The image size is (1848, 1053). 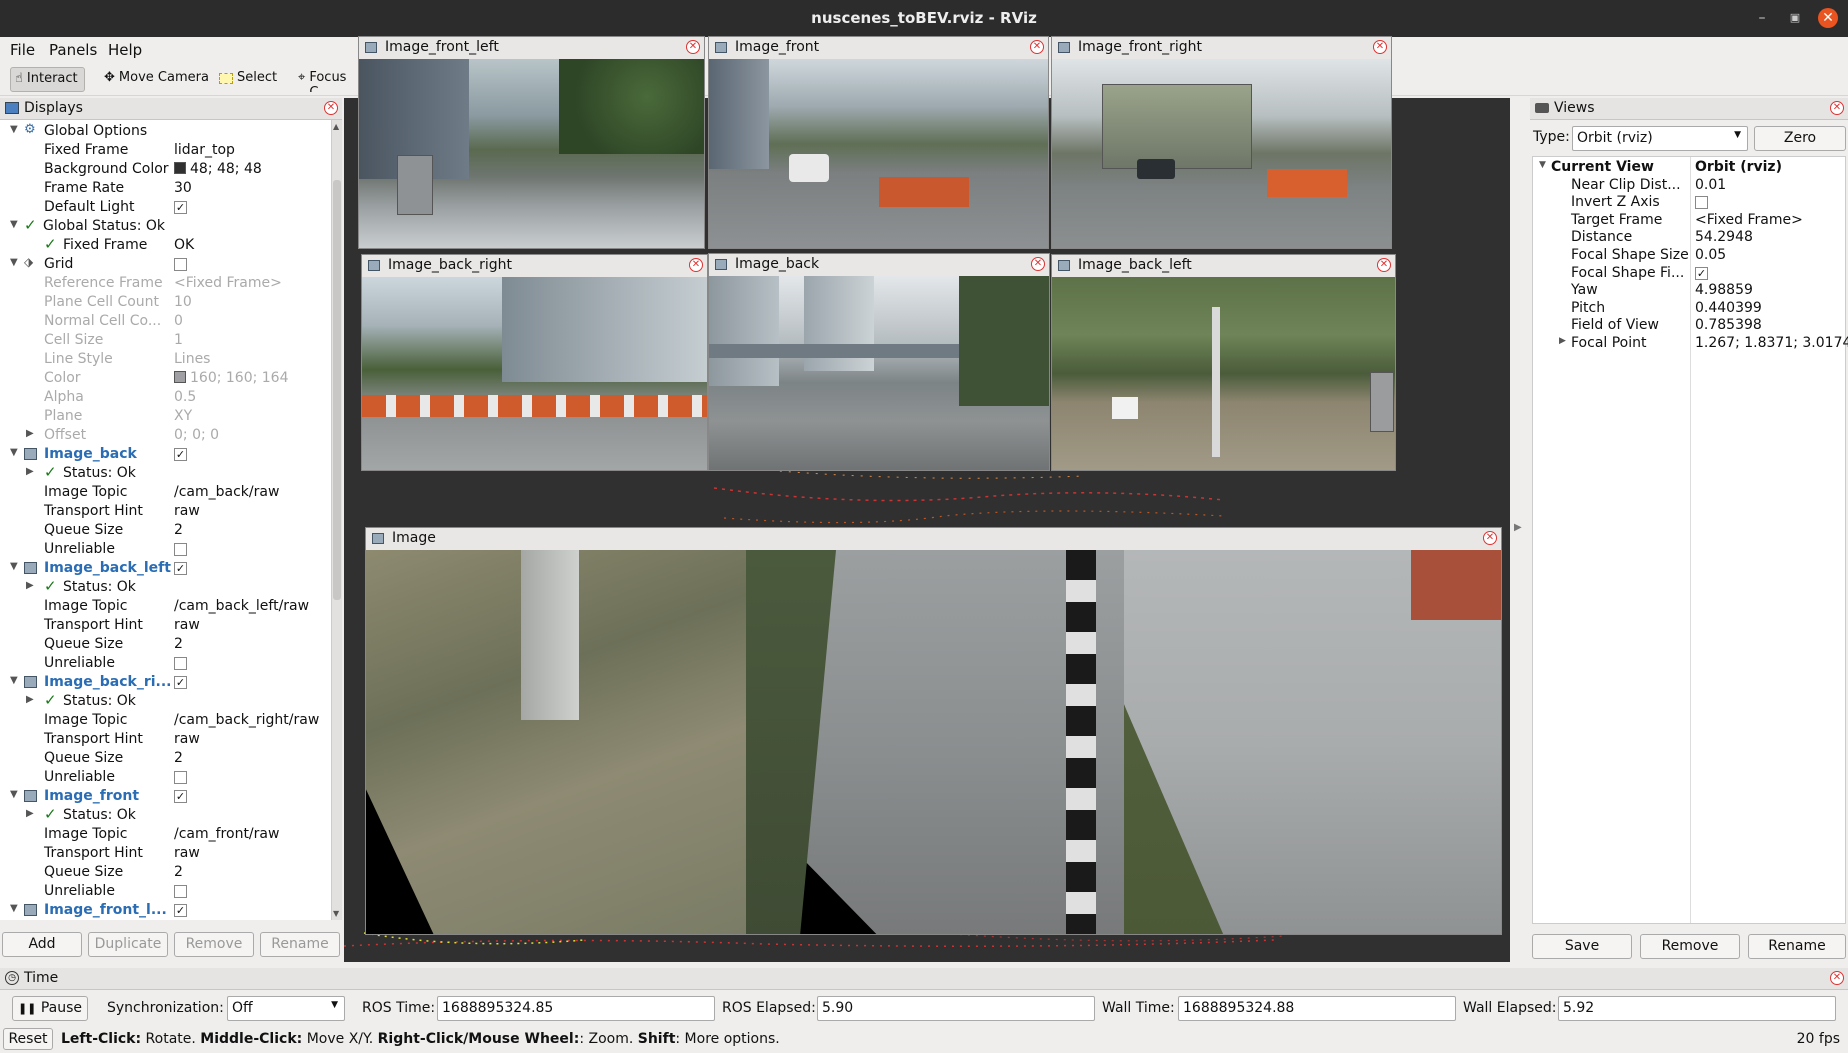 What do you see at coordinates (178, 321) in the screenshot?
I see `display-property-value: 0` at bounding box center [178, 321].